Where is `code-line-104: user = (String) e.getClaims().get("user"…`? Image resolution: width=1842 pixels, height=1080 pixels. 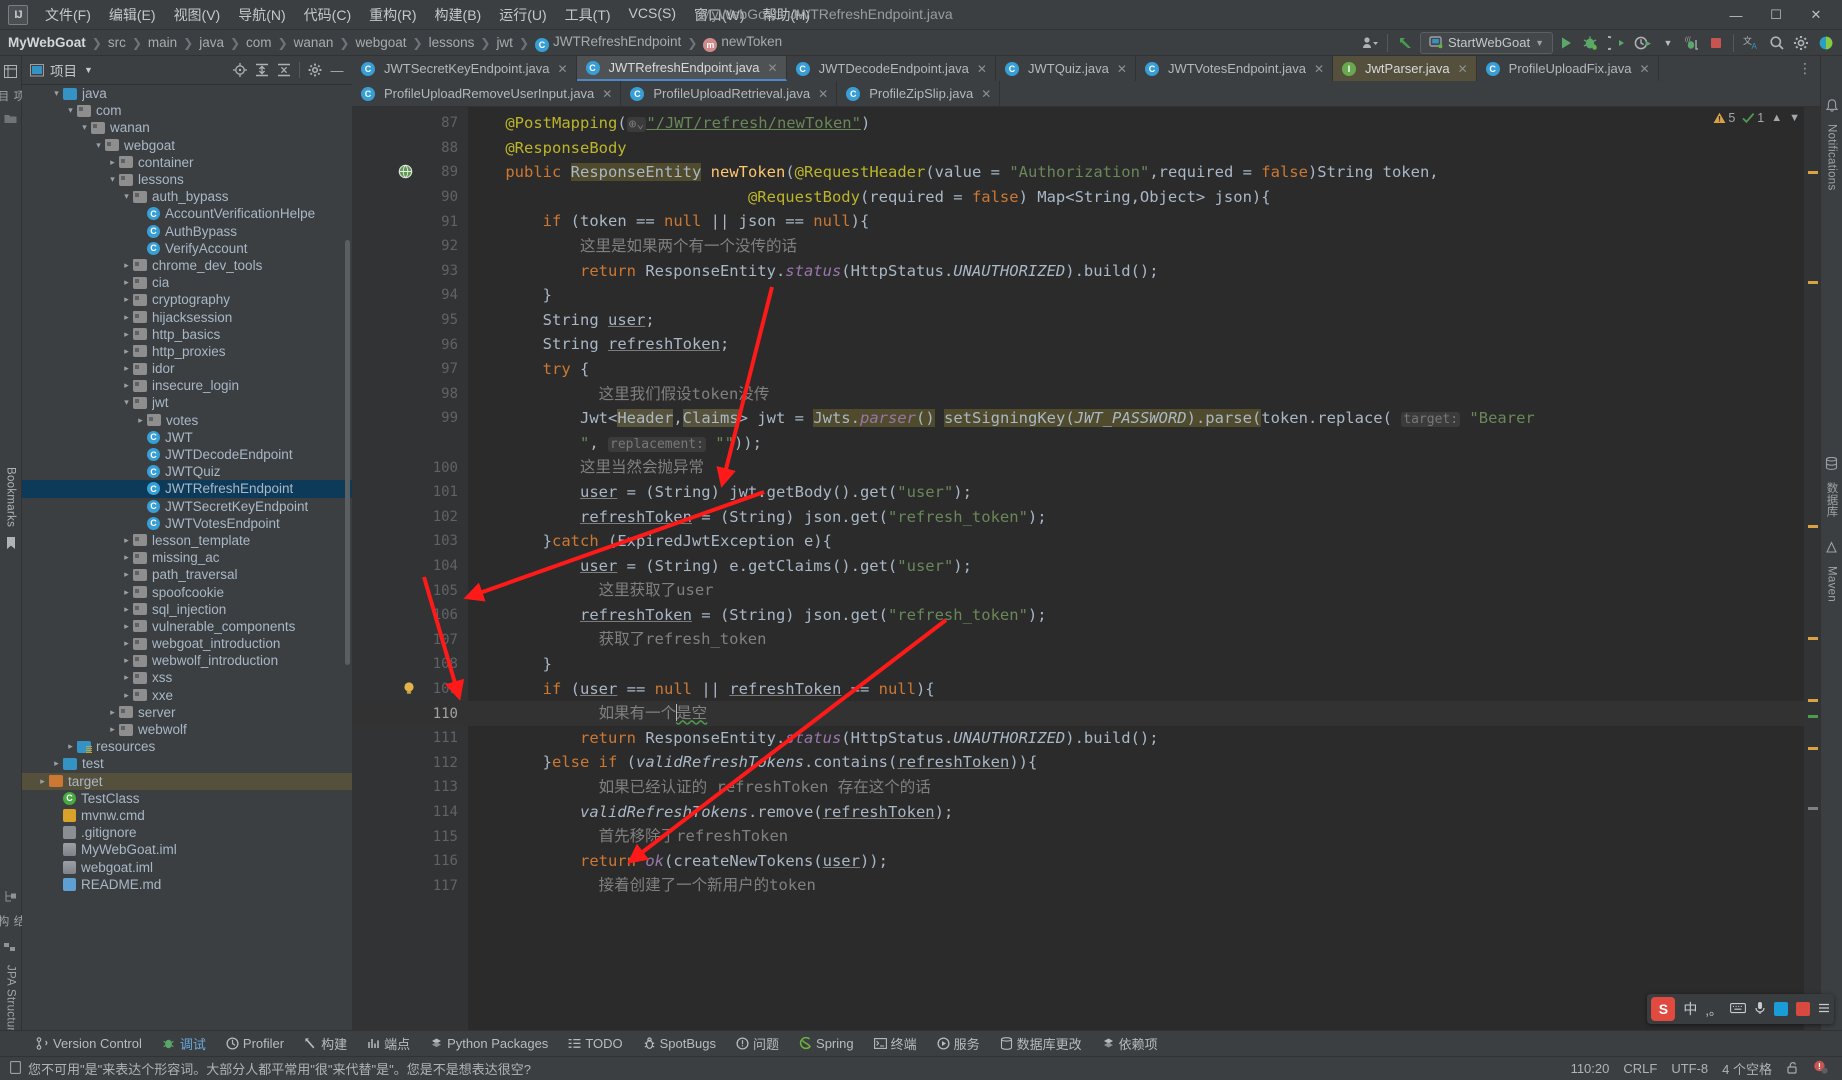
code-line-104: user = (String) e.getClaims().get("user"… is located at coordinates (1136, 566).